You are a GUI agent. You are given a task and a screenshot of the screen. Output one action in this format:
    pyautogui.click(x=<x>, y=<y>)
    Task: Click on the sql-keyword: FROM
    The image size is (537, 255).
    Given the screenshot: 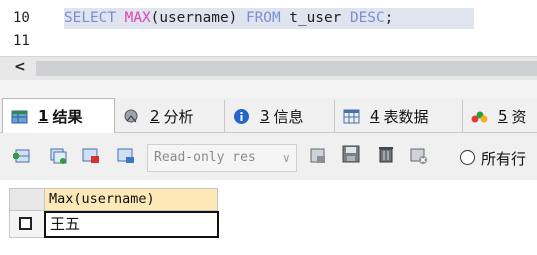 What is the action you would take?
    pyautogui.click(x=263, y=18)
    